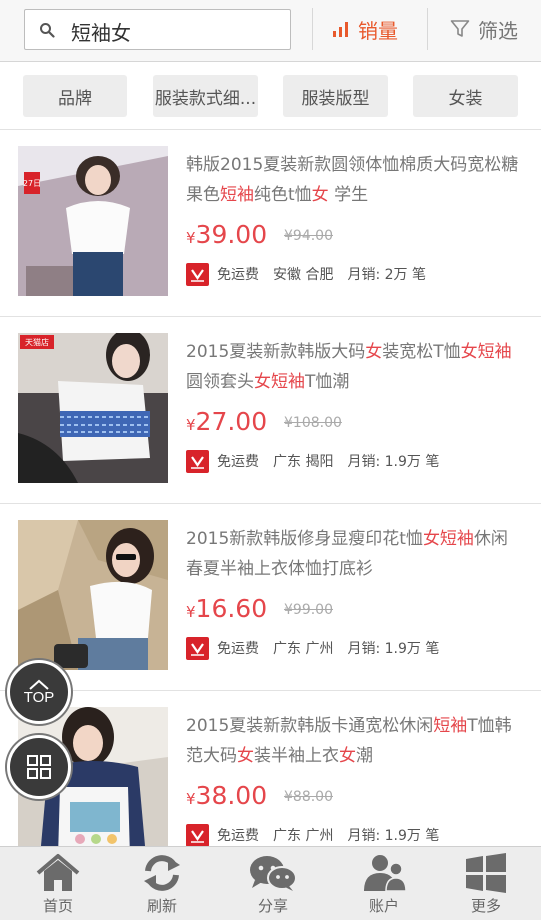 This screenshot has height=920, width=541. What do you see at coordinates (486, 873) in the screenshot?
I see `windows-icon` at bounding box center [486, 873].